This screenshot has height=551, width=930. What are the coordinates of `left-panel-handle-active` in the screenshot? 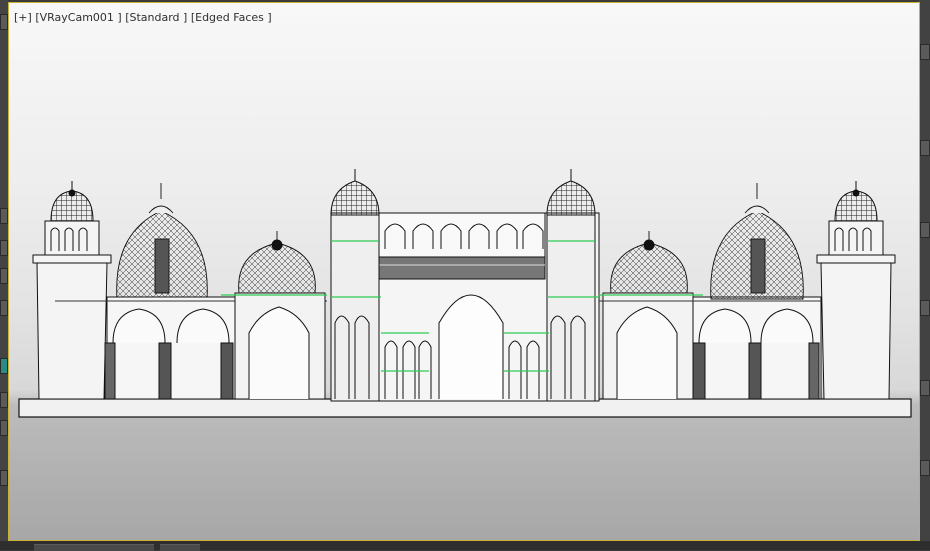 It's located at (4, 366).